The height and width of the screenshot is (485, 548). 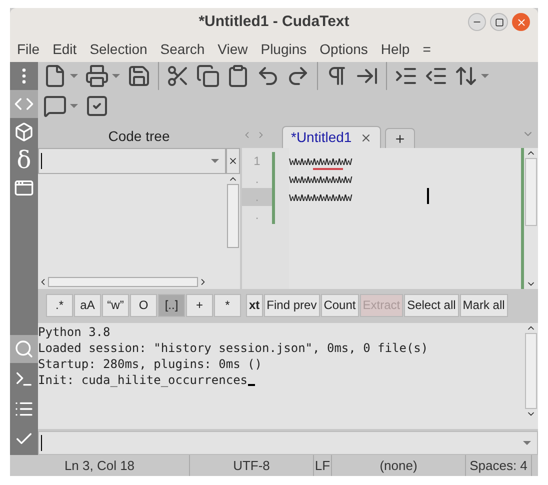 I want to click on find-button: Select all, so click(x=431, y=305).